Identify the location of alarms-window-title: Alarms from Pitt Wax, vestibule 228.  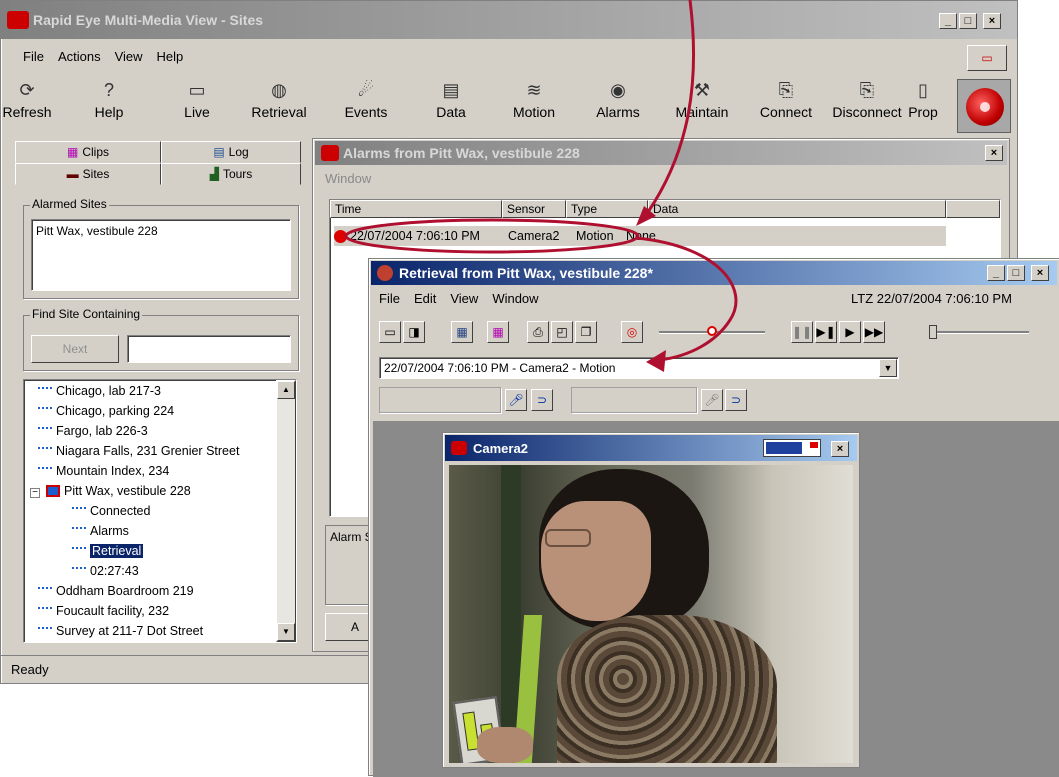
(461, 153).